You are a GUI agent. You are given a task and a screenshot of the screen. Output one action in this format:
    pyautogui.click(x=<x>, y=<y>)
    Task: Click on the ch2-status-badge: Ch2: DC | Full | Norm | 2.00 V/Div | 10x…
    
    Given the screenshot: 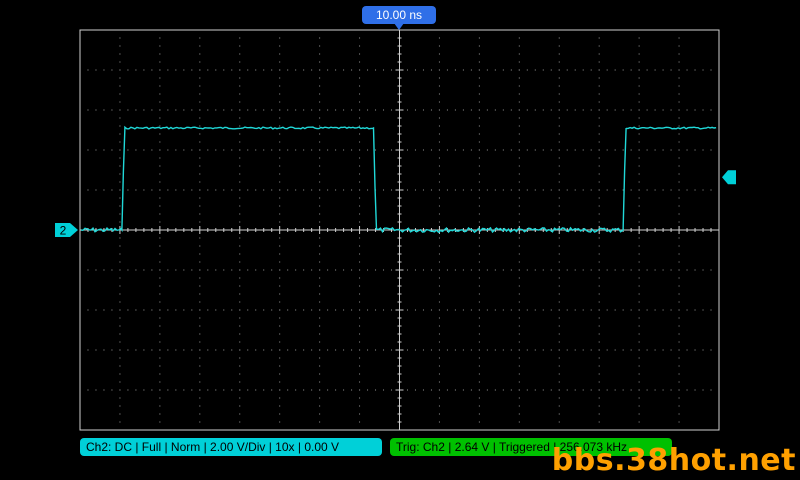 What is the action you would take?
    pyautogui.click(x=231, y=447)
    